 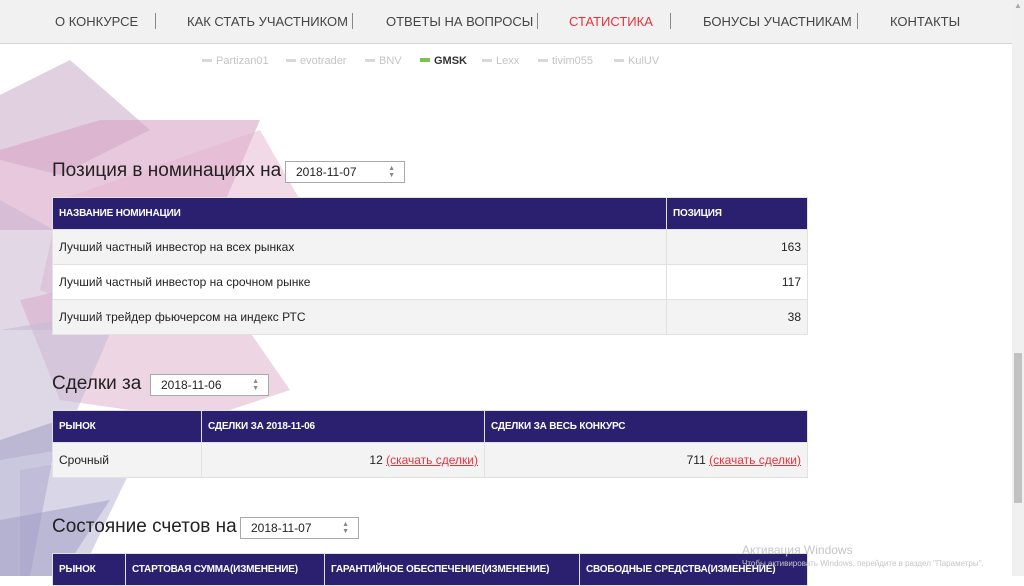 What do you see at coordinates (737, 247) in the screenshot?
I see `nomination-position: 163` at bounding box center [737, 247].